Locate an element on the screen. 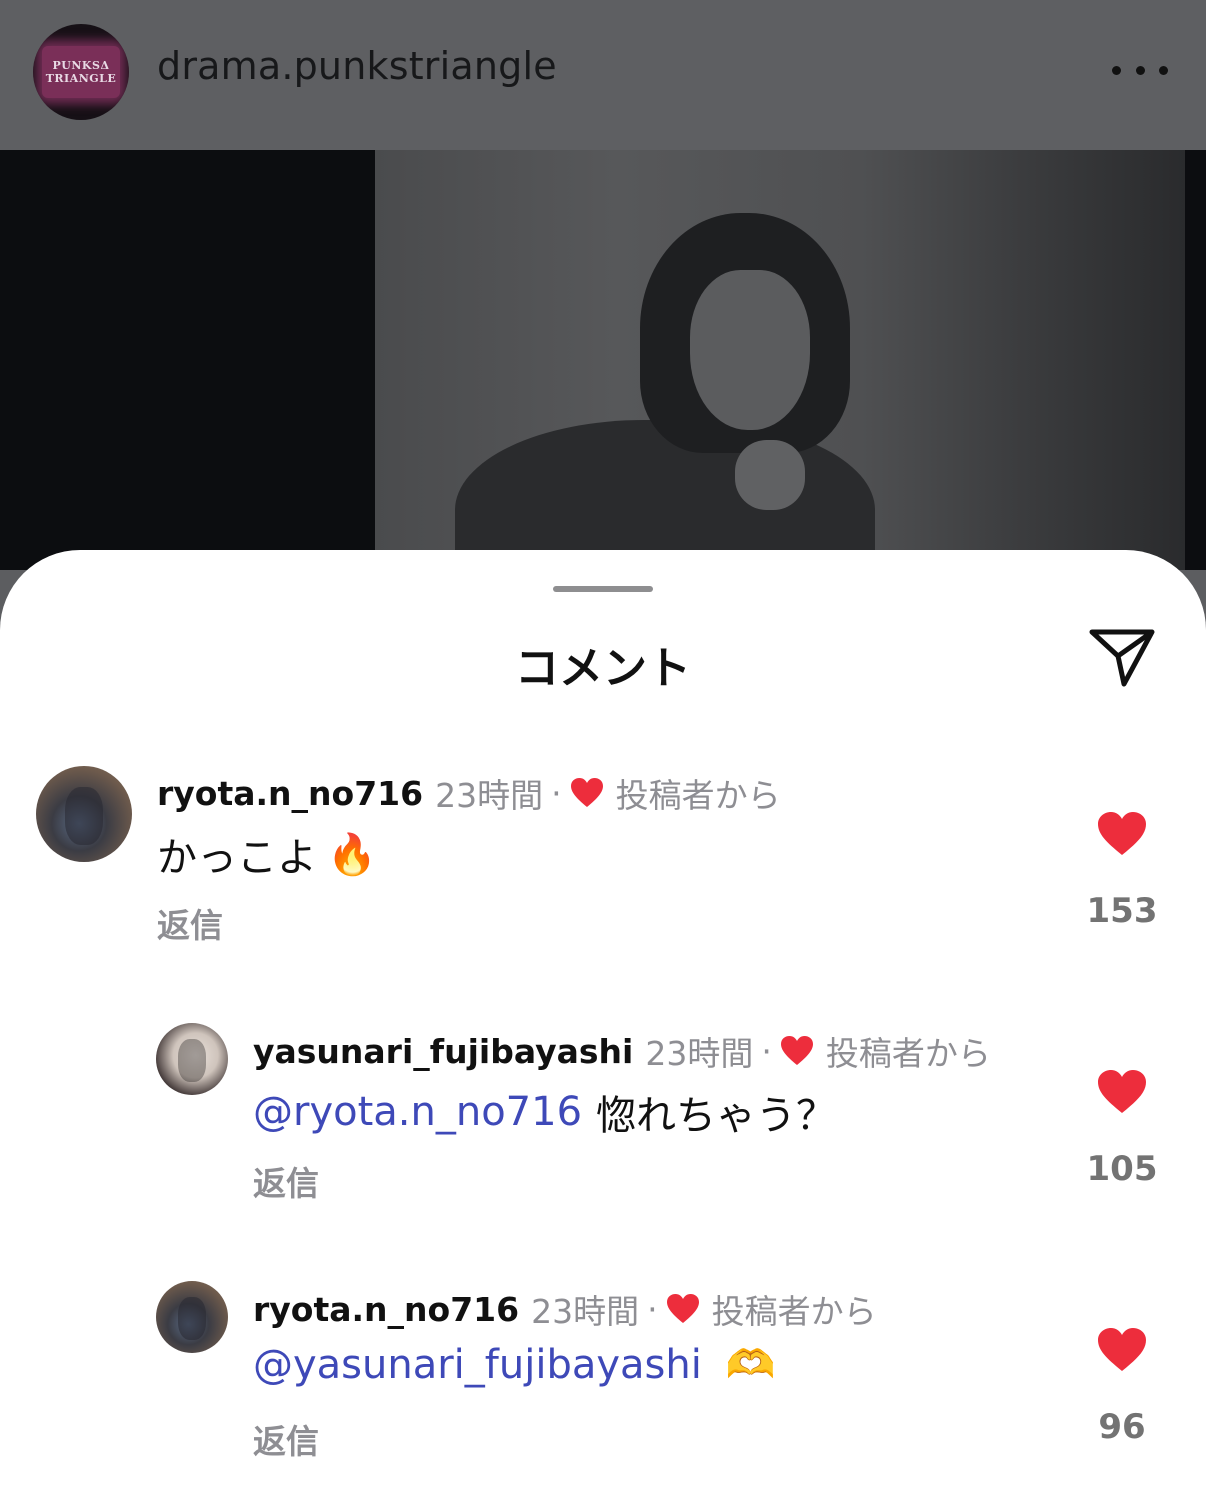  account-avatar: PUNKSΔ TRIANGLE is located at coordinates (81, 72).